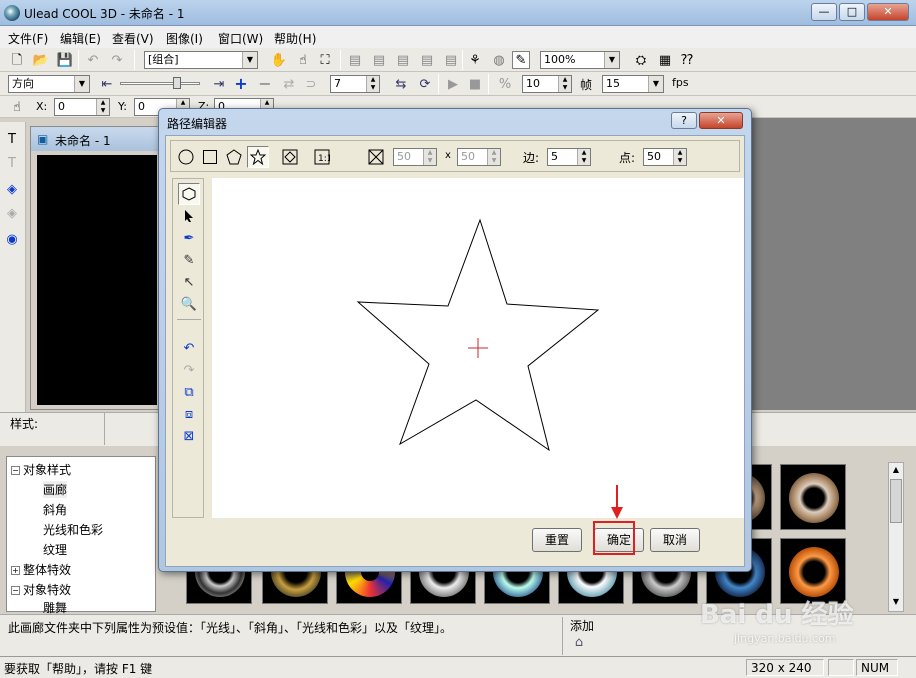  Describe the element at coordinates (258, 157) in the screenshot. I see `star-shape-button` at that location.